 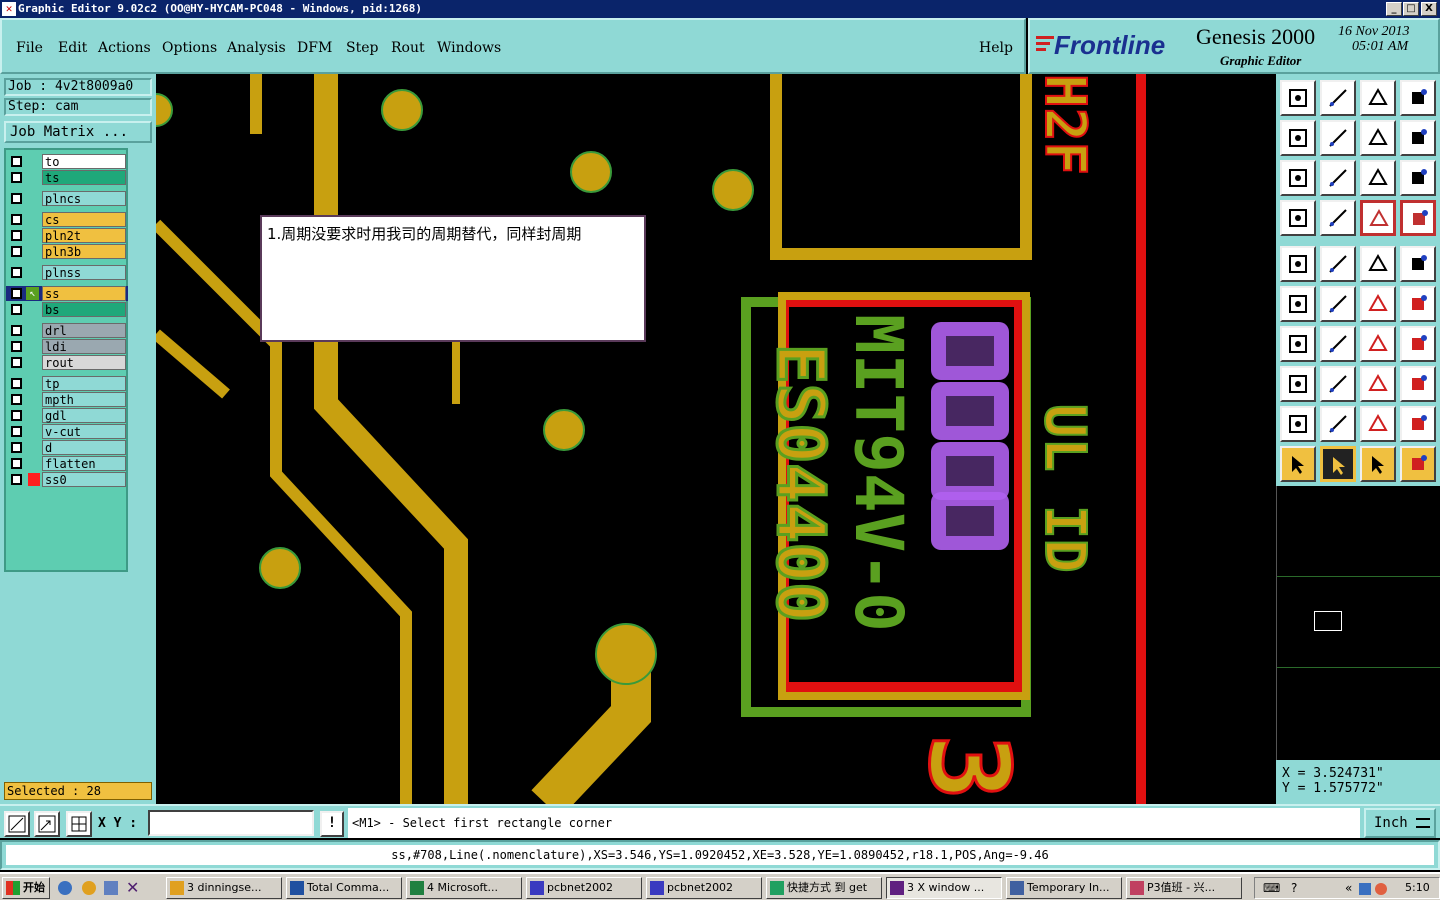 I want to click on minimize-button: _, so click(x=1394, y=9).